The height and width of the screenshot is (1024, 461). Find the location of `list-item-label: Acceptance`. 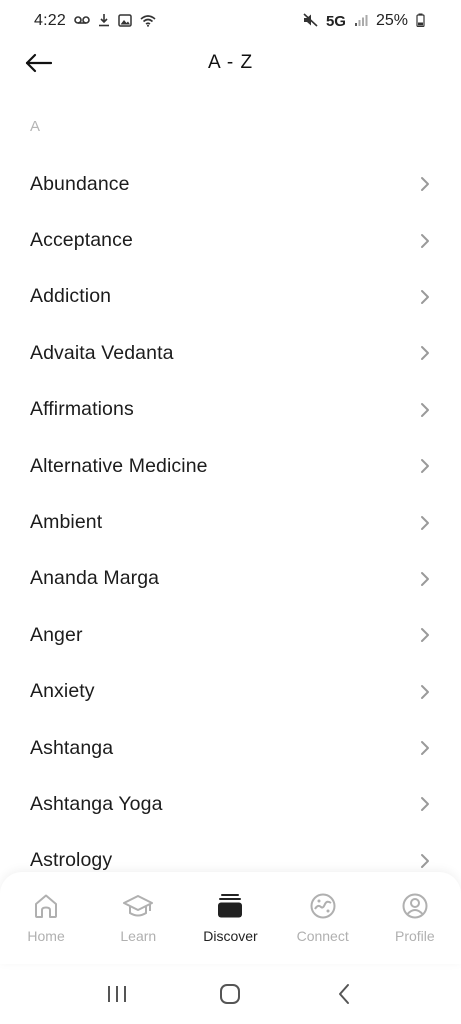

list-item-label: Acceptance is located at coordinates (81, 240).